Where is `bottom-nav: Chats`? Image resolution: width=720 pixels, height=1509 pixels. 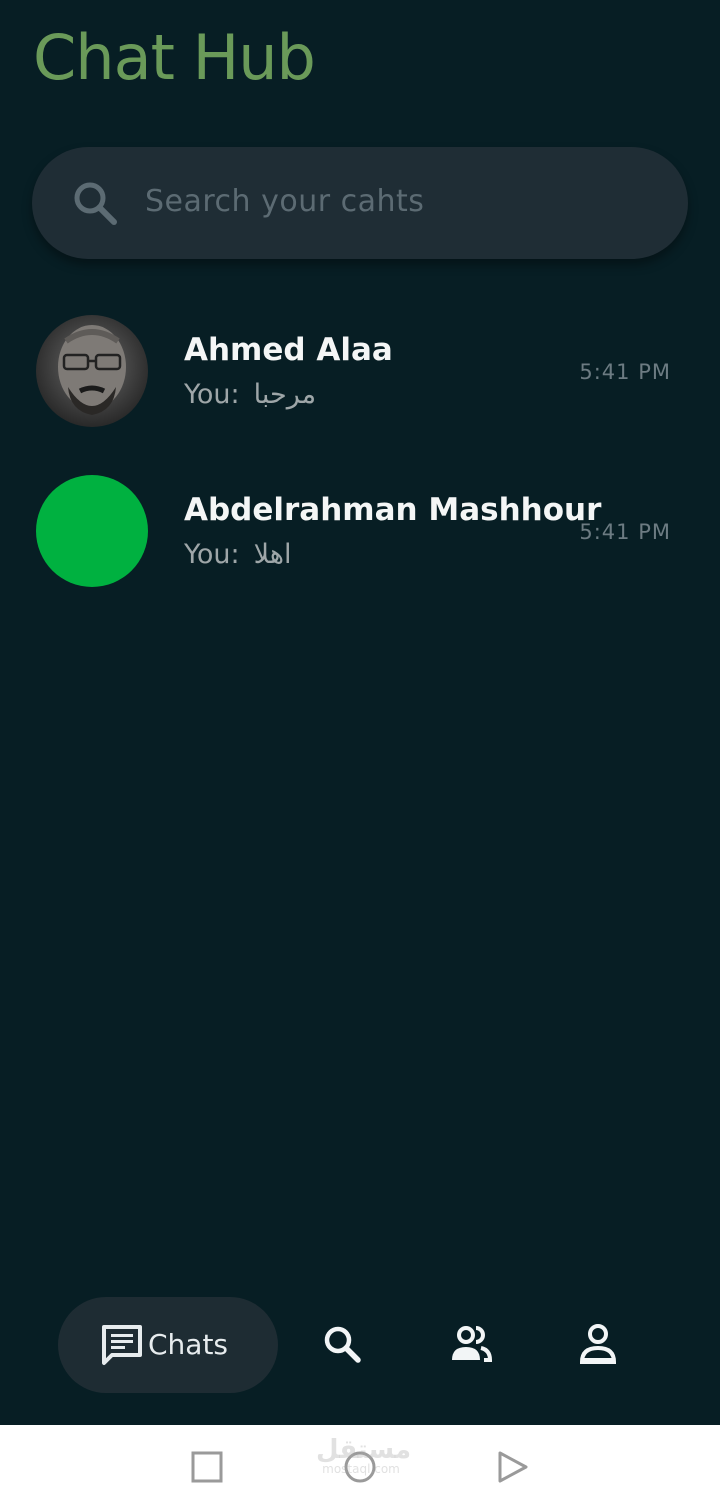 bottom-nav: Chats is located at coordinates (360, 1345).